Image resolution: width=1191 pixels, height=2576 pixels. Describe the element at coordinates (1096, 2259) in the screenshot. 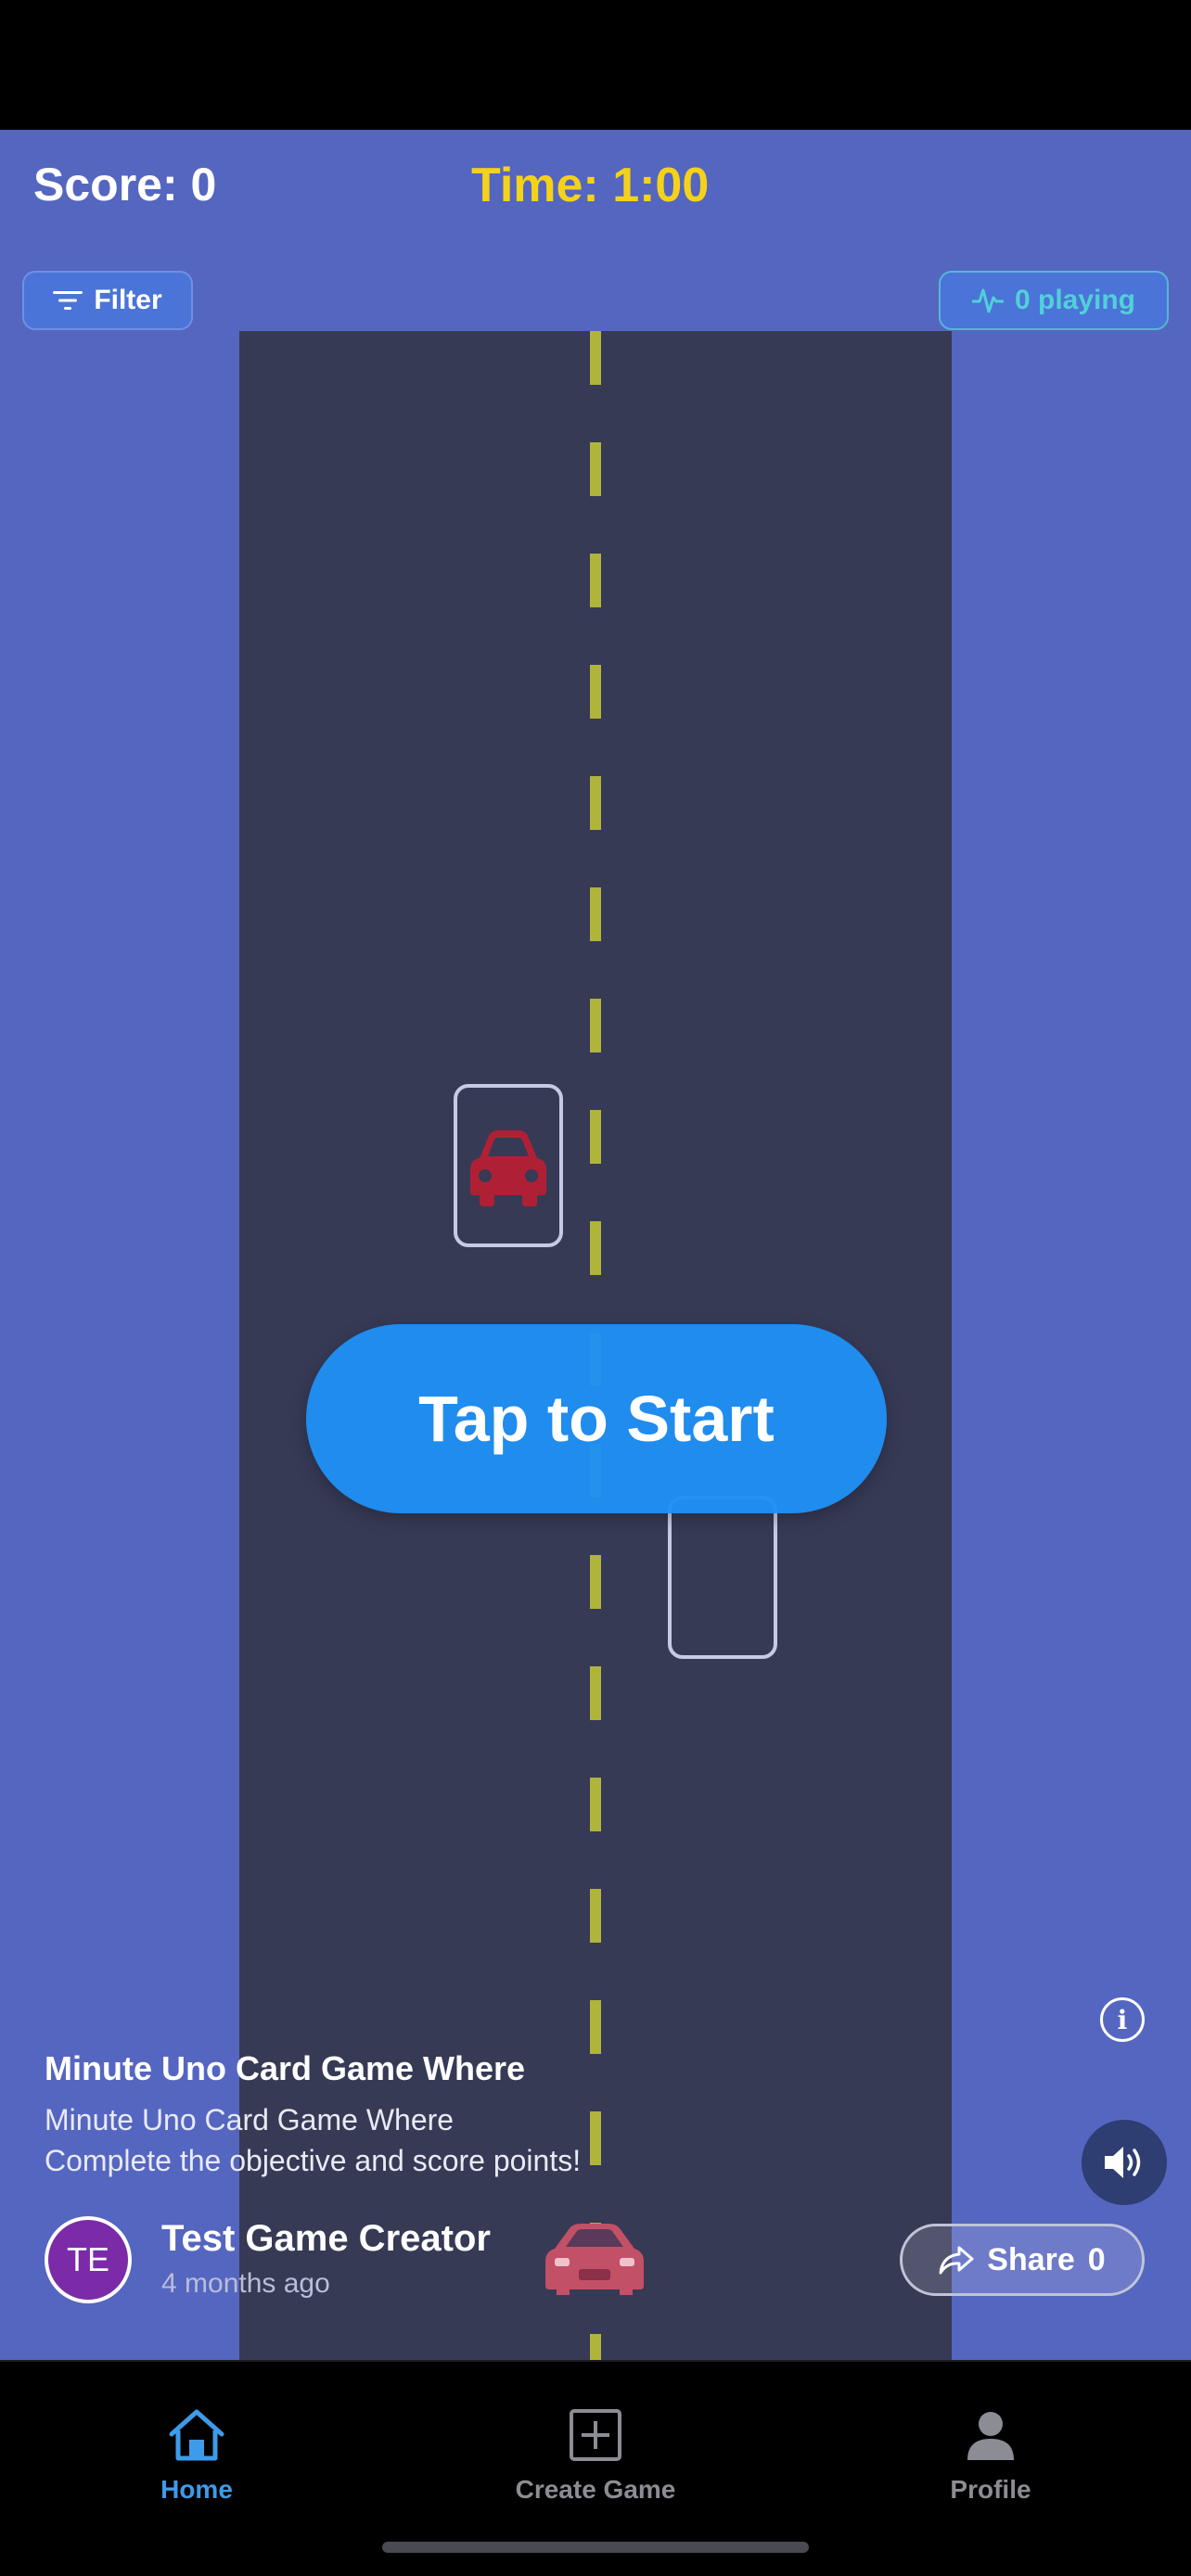

I see `share-count: 0` at that location.